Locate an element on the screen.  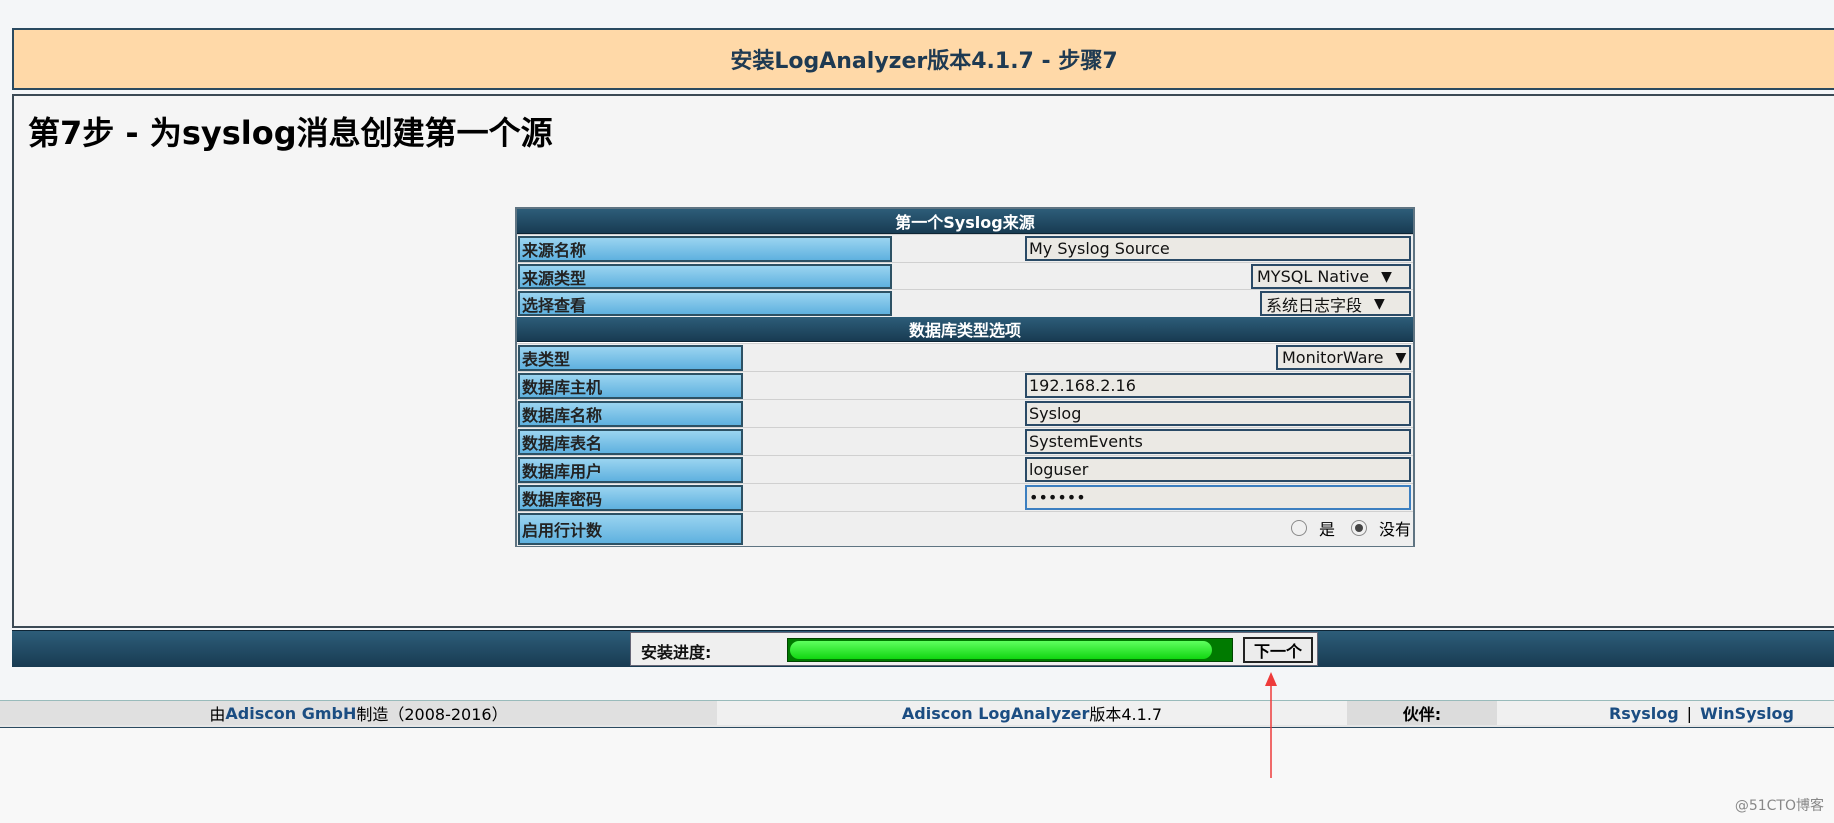
footer-made-by-suffix: 制造（2008-2016） is located at coordinates (432, 714).